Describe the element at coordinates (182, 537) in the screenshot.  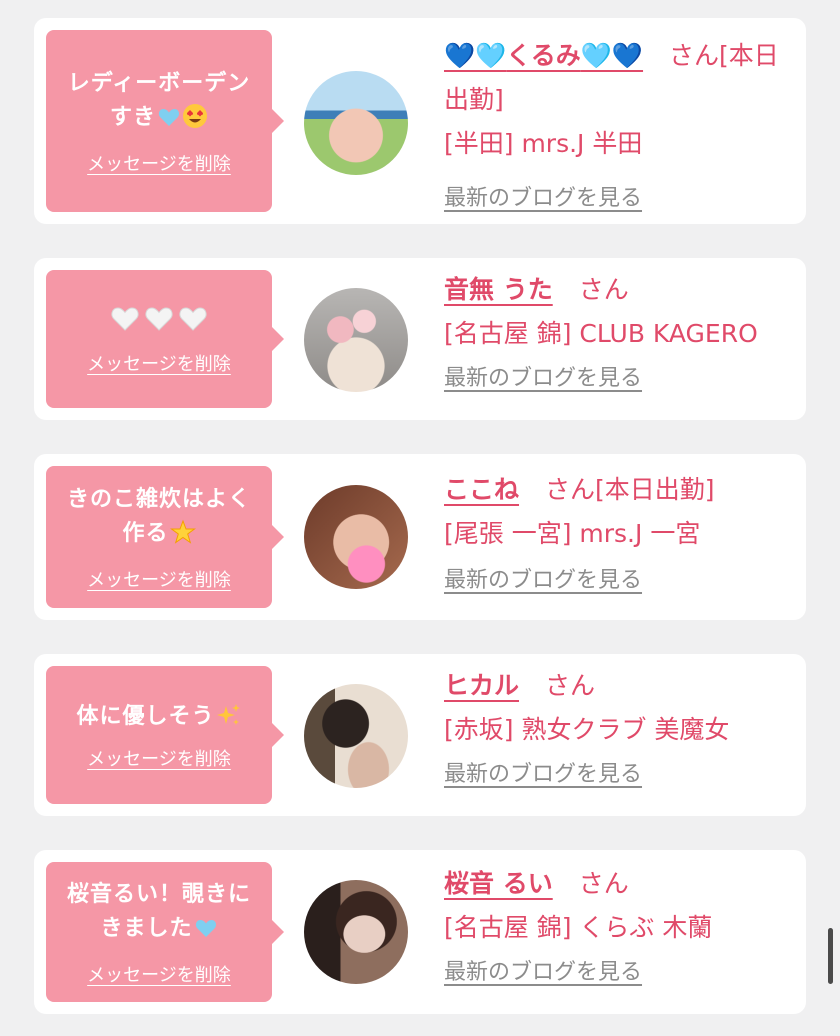
I see `glowing-star-icon` at that location.